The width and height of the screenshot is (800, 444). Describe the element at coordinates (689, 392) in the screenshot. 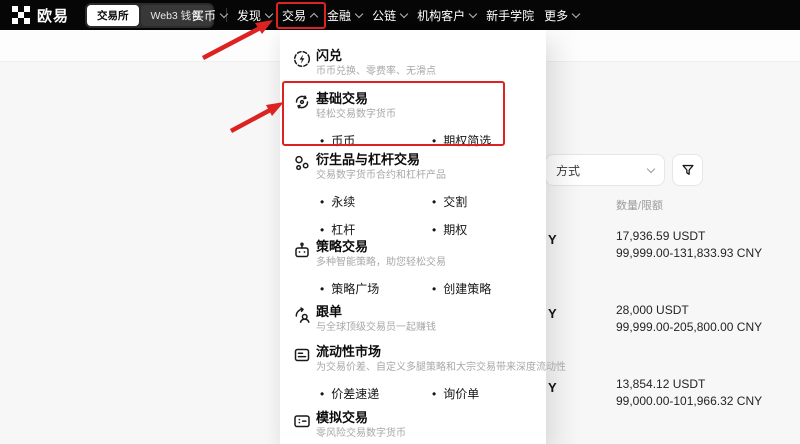

I see `amount-limit-cell: 13,854.12 USDT 99,000.00-101,966.32 CNY` at that location.